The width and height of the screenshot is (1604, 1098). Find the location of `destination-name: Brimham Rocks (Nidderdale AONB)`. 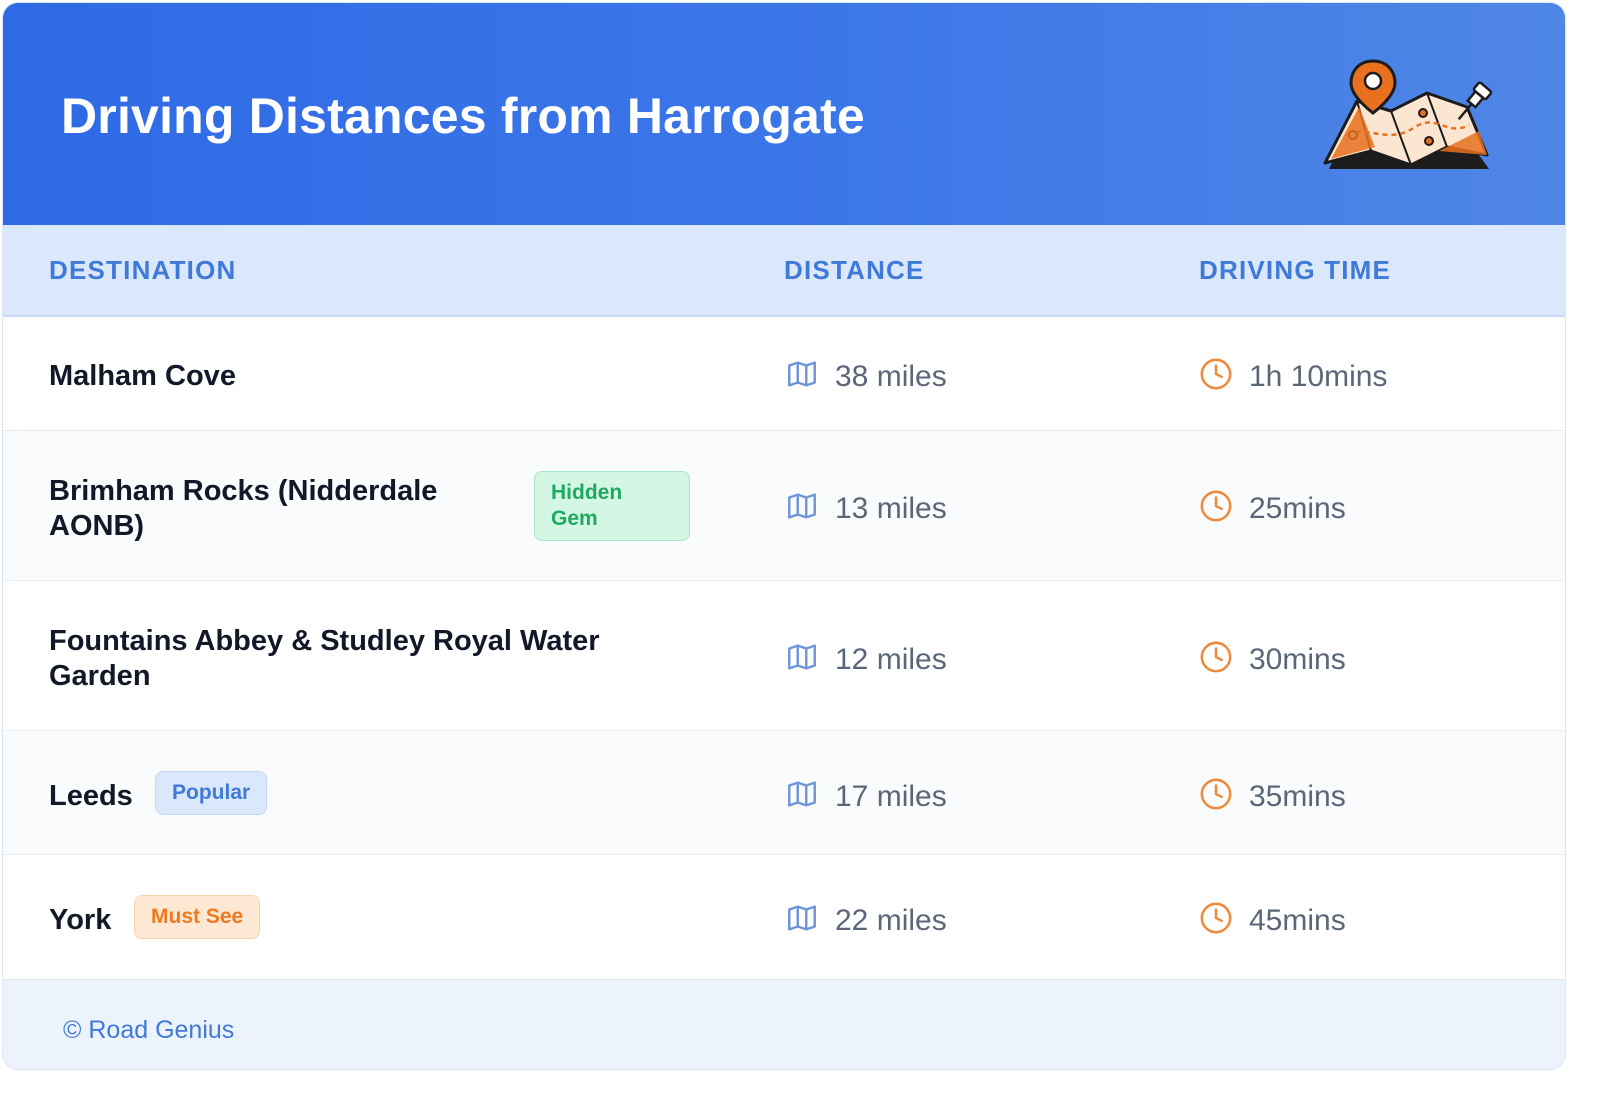

destination-name: Brimham Rocks (Nidderdale AONB) is located at coordinates (243, 508).